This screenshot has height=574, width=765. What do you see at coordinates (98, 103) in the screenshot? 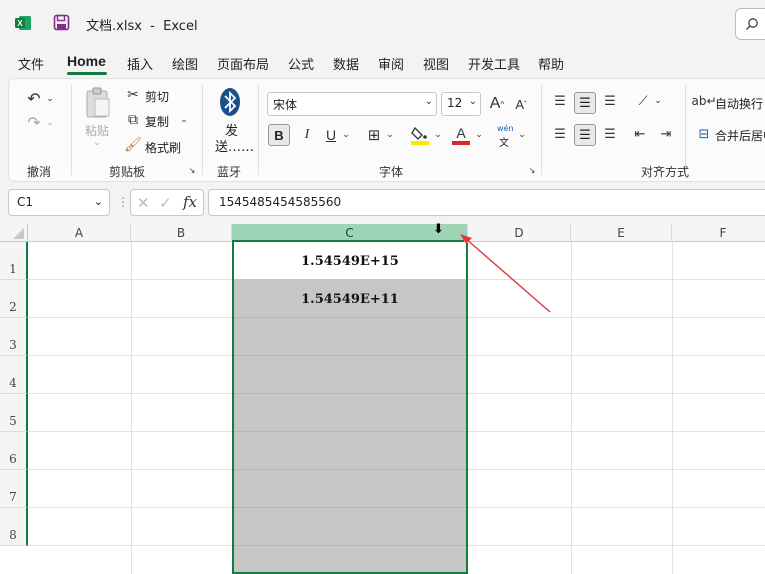
I see `paste-icon` at bounding box center [98, 103].